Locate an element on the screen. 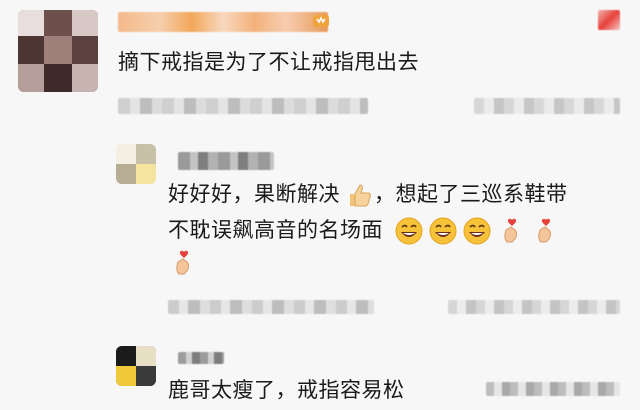 This screenshot has height=410, width=640. reply-text: 鹿哥太瘦了，戒指容易松 is located at coordinates (286, 390).